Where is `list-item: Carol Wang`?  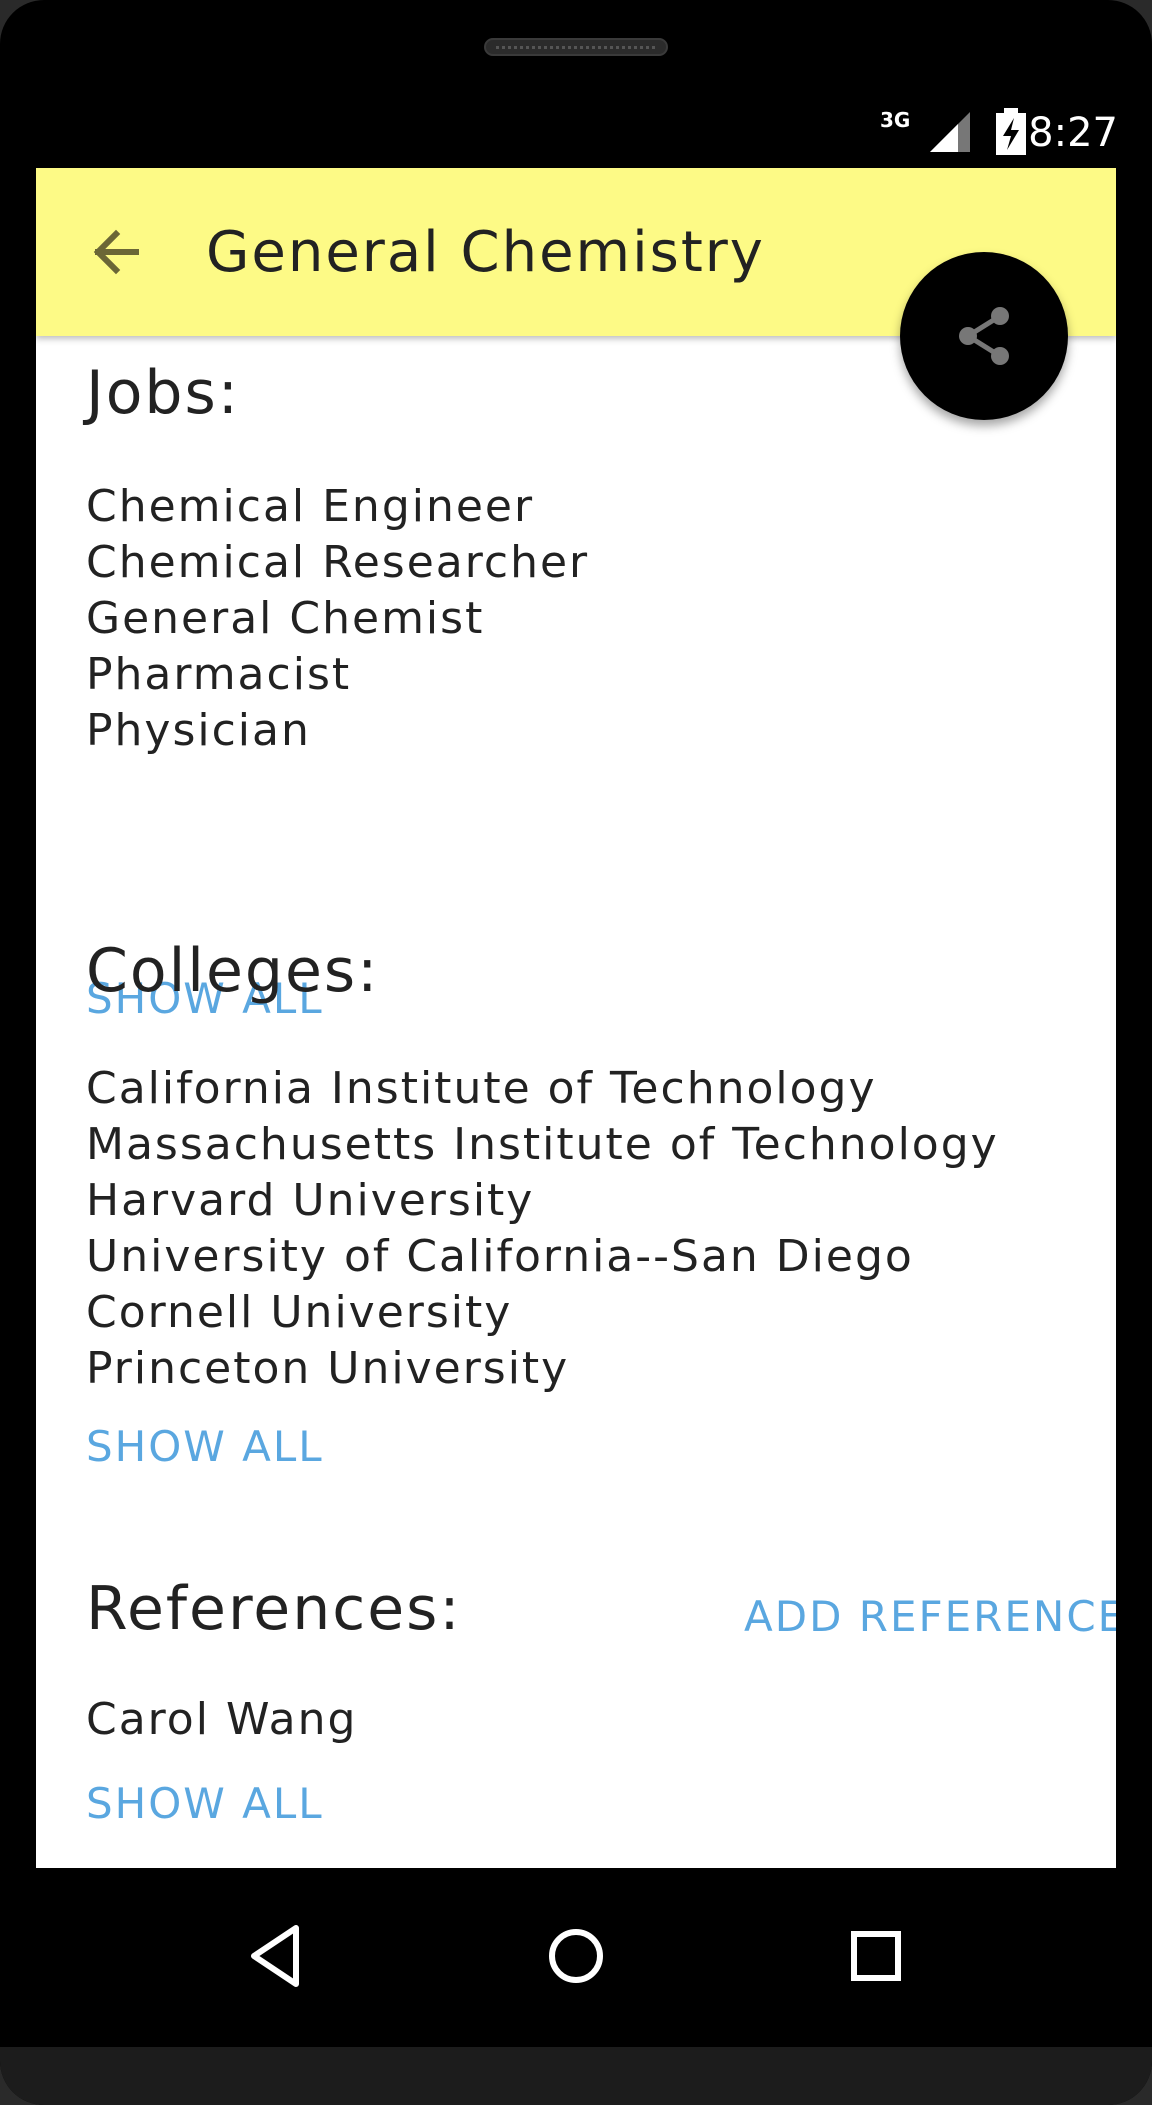
list-item: Carol Wang is located at coordinates (222, 1719).